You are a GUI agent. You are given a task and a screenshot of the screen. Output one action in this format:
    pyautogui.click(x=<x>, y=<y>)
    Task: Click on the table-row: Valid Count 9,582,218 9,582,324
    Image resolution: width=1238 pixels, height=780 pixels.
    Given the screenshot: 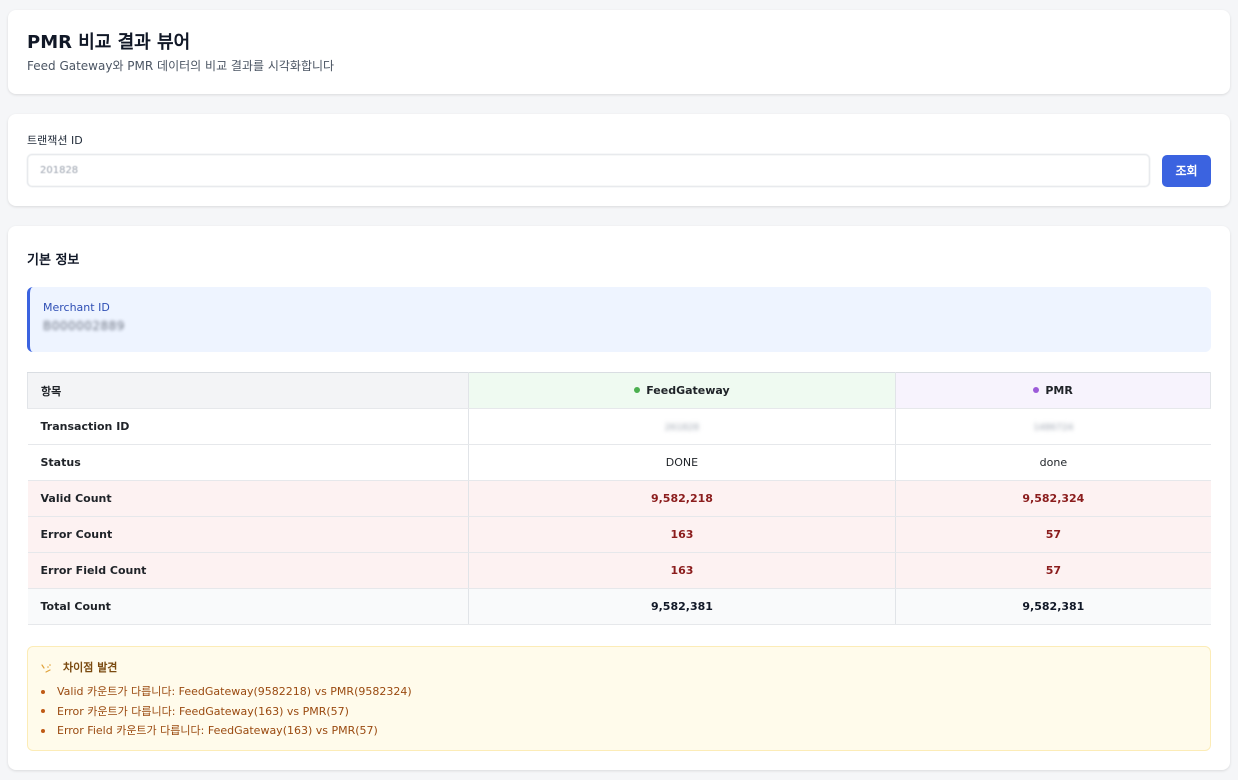 What is the action you would take?
    pyautogui.click(x=619, y=498)
    